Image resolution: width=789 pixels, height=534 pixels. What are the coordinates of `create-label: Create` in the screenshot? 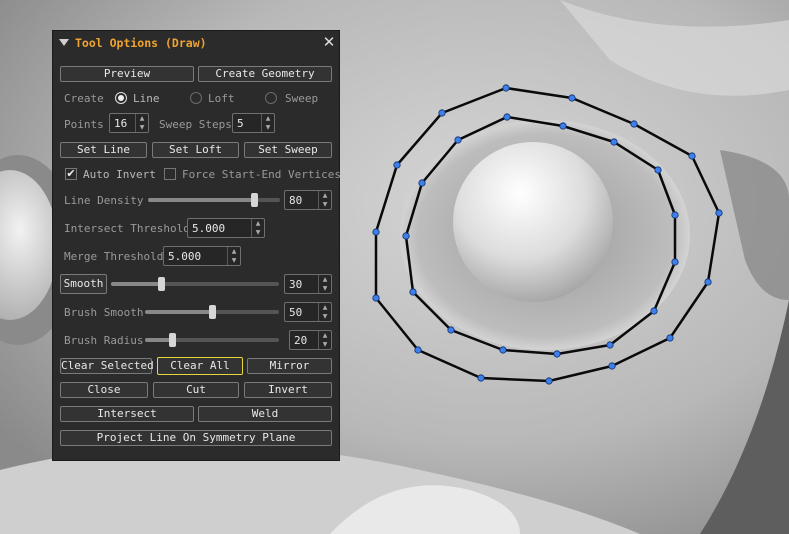 It's located at (84, 98).